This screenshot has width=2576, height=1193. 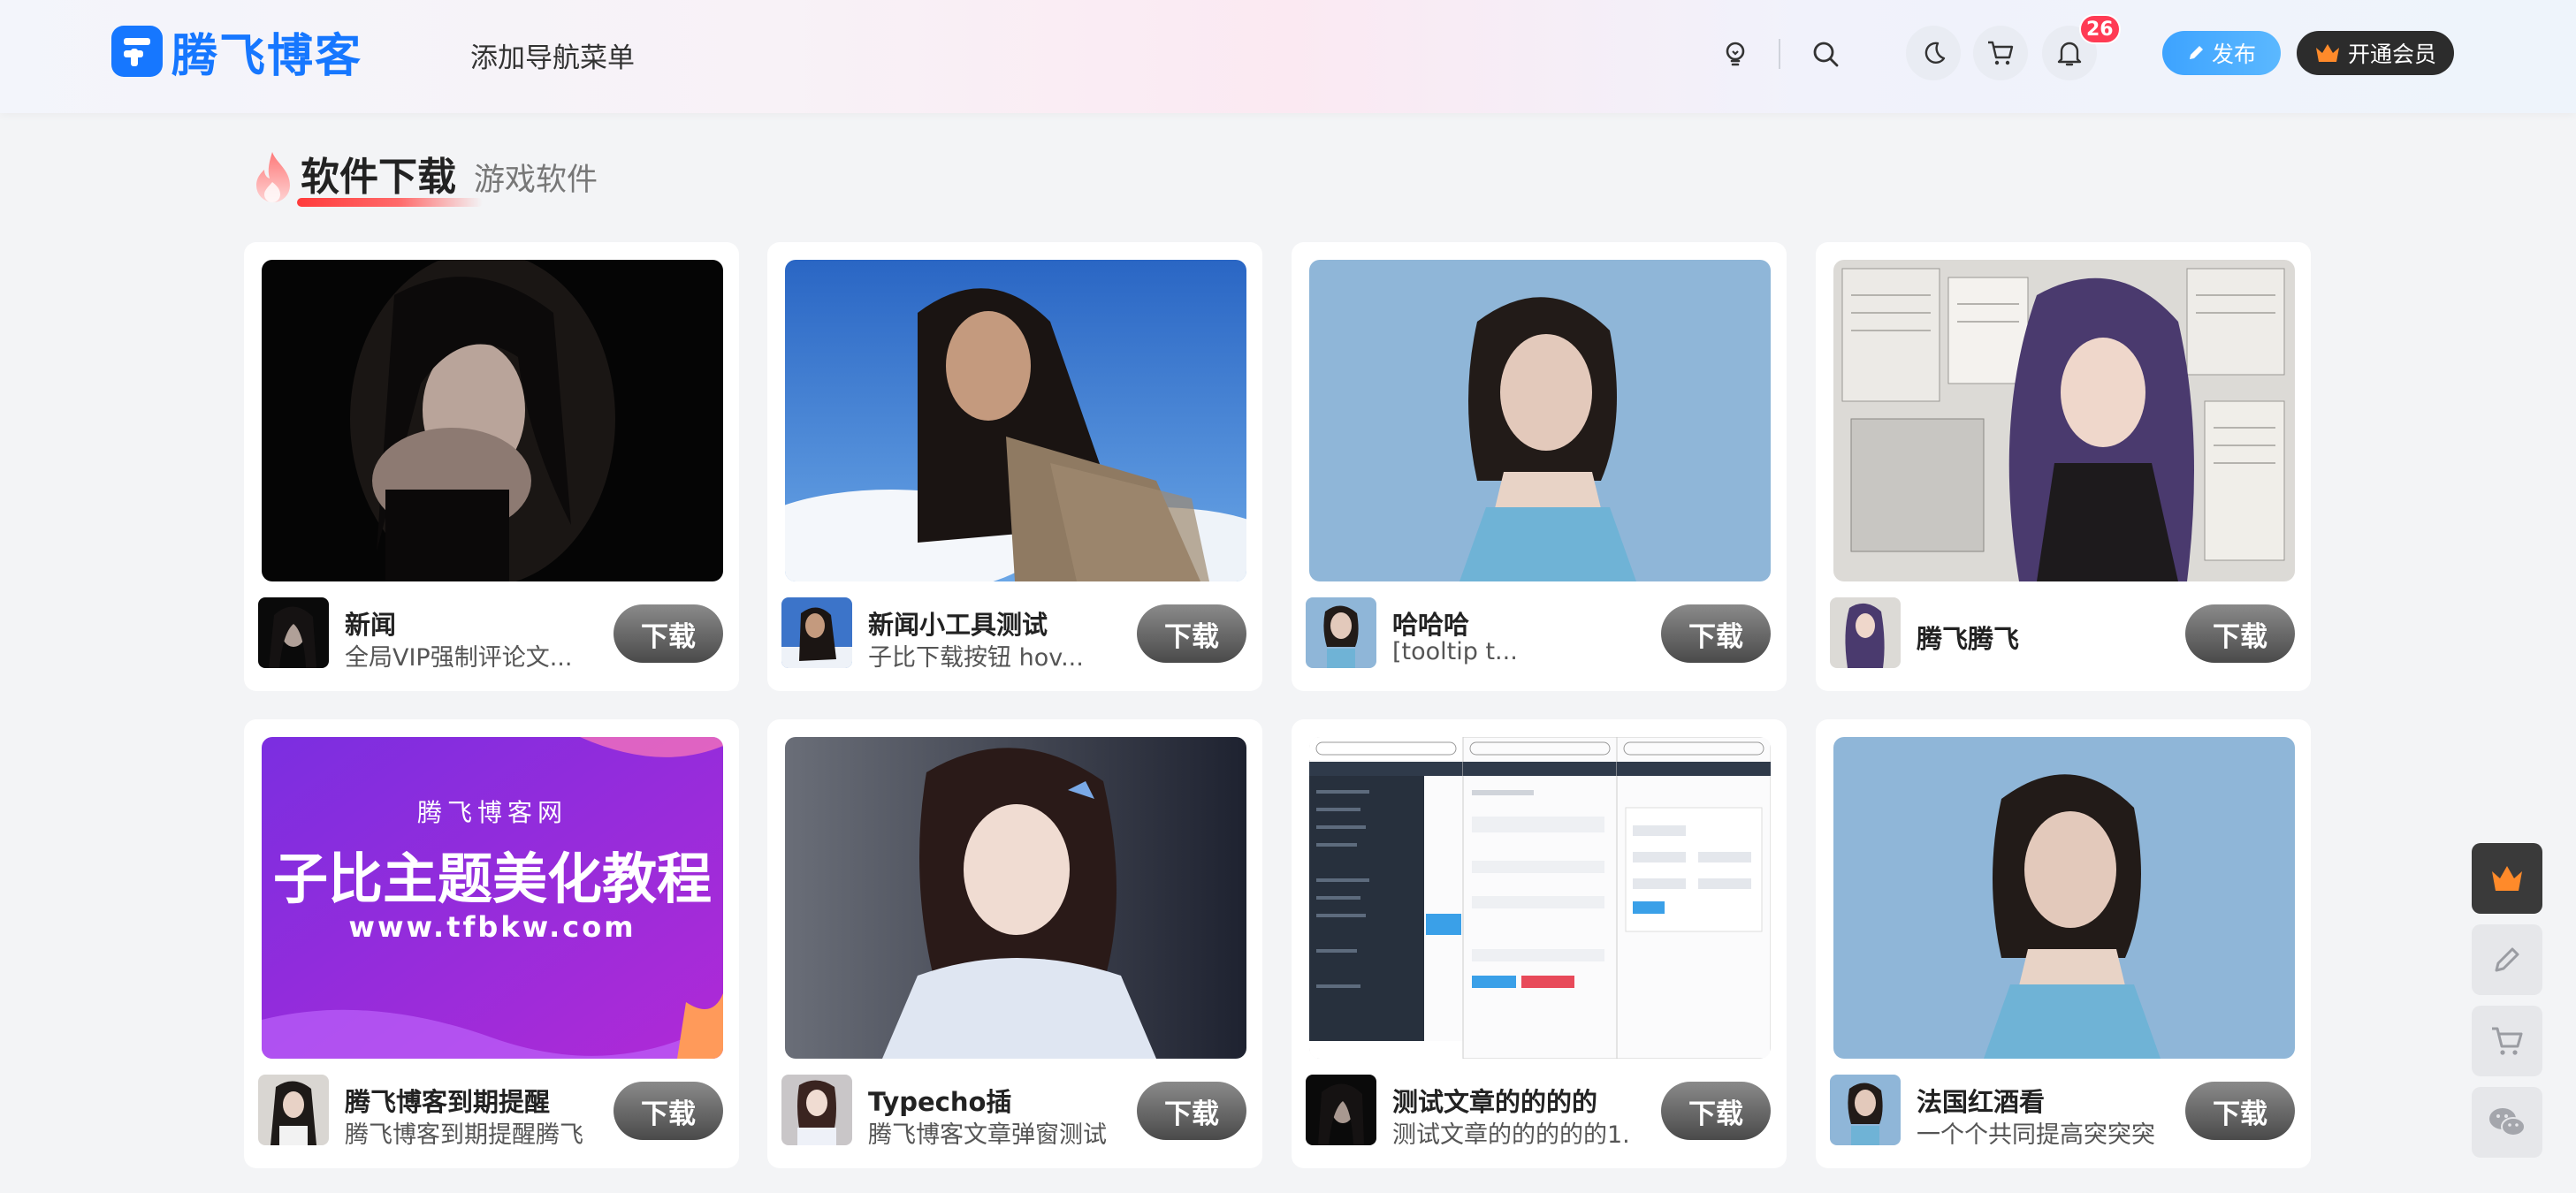 I want to click on banner-line2: 子比主题美化教程, so click(x=492, y=879).